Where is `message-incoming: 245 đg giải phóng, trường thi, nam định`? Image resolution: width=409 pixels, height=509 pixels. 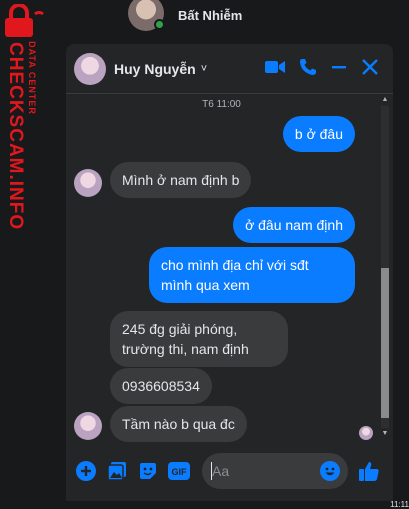
message-incoming: 245 đg giải phóng, trường thi, nam định is located at coordinates (199, 339).